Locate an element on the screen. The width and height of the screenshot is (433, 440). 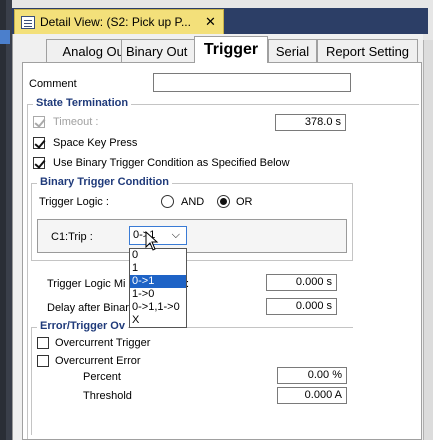
timeout-value: 378.0 s is located at coordinates (310, 122).